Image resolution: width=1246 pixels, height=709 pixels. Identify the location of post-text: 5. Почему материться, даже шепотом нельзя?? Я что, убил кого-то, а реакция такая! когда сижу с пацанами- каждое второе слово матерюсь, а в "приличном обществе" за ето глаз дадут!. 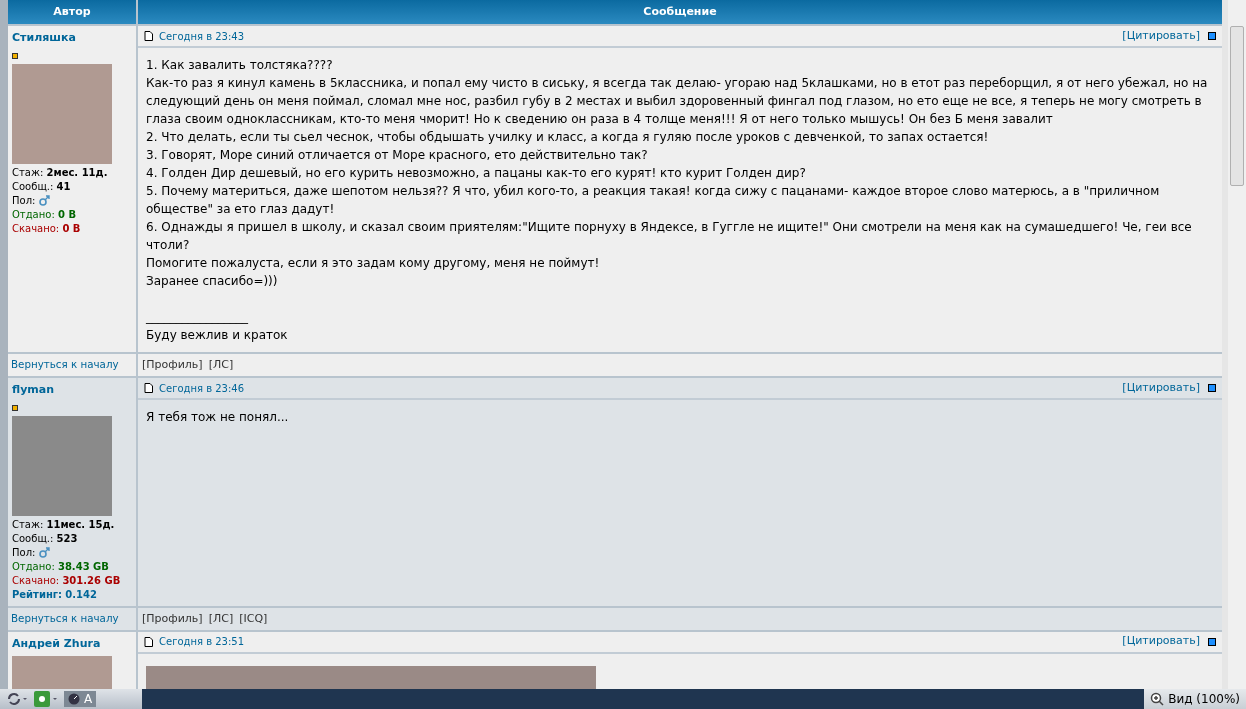
(653, 200).